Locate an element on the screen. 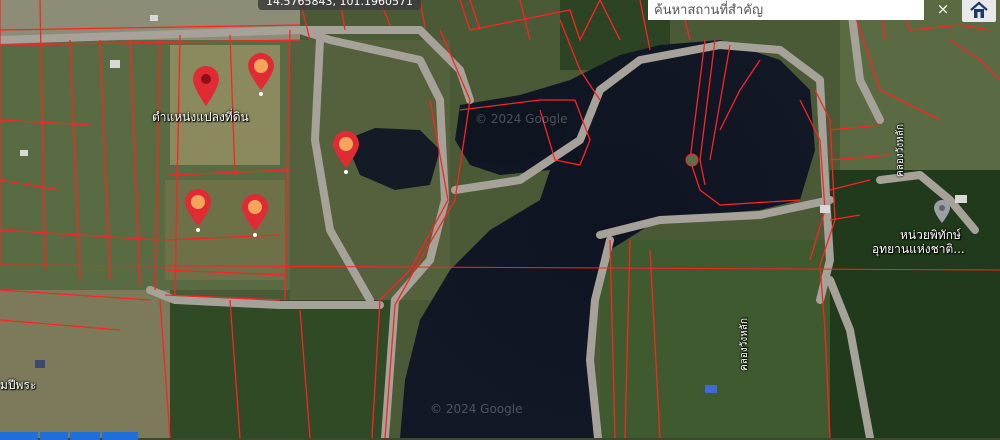 The width and height of the screenshot is (1000, 440). fields-bottom-right is located at coordinates (715, 339).